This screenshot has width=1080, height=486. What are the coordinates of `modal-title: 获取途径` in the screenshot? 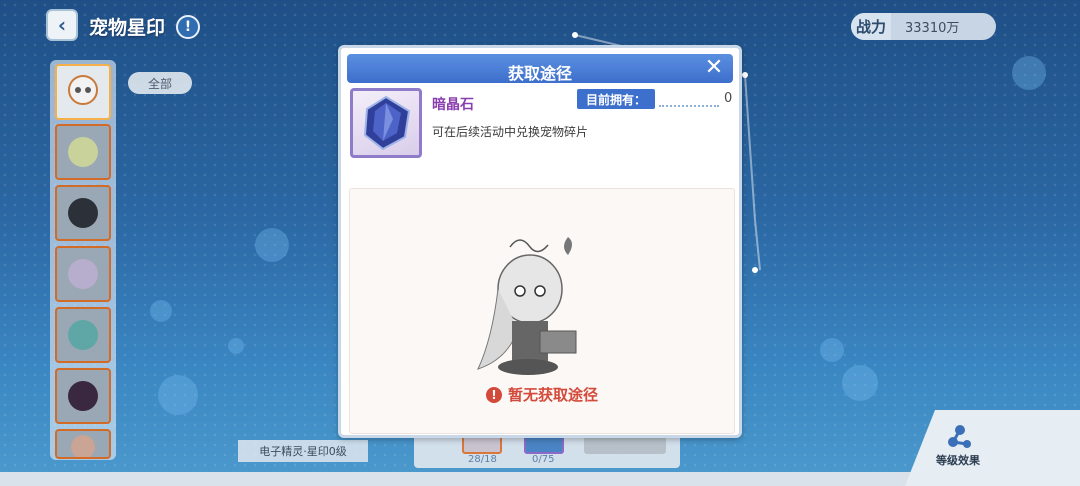 It's located at (539, 73).